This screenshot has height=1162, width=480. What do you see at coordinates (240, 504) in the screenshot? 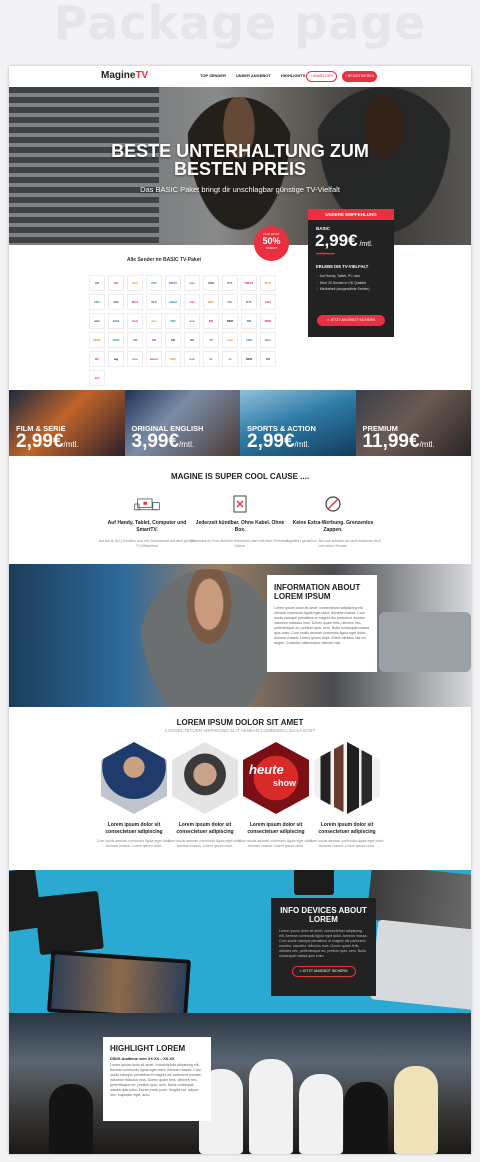
I see `cancel-icon` at bounding box center [240, 504].